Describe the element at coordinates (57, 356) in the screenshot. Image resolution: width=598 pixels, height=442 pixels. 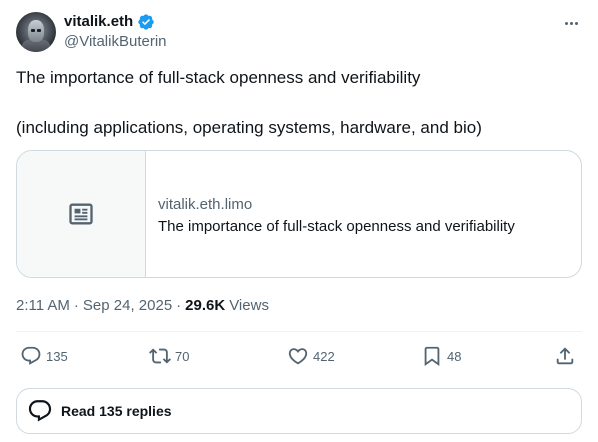
I see `reply-count: 135` at that location.